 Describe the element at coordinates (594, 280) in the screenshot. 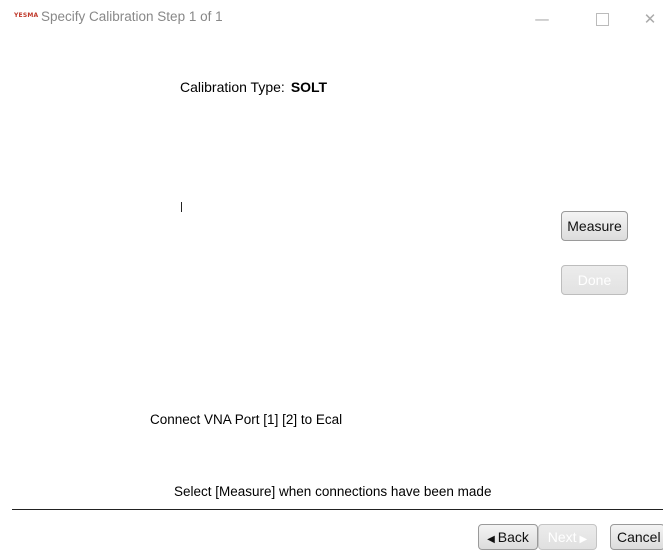

I see `done-button: Done` at that location.